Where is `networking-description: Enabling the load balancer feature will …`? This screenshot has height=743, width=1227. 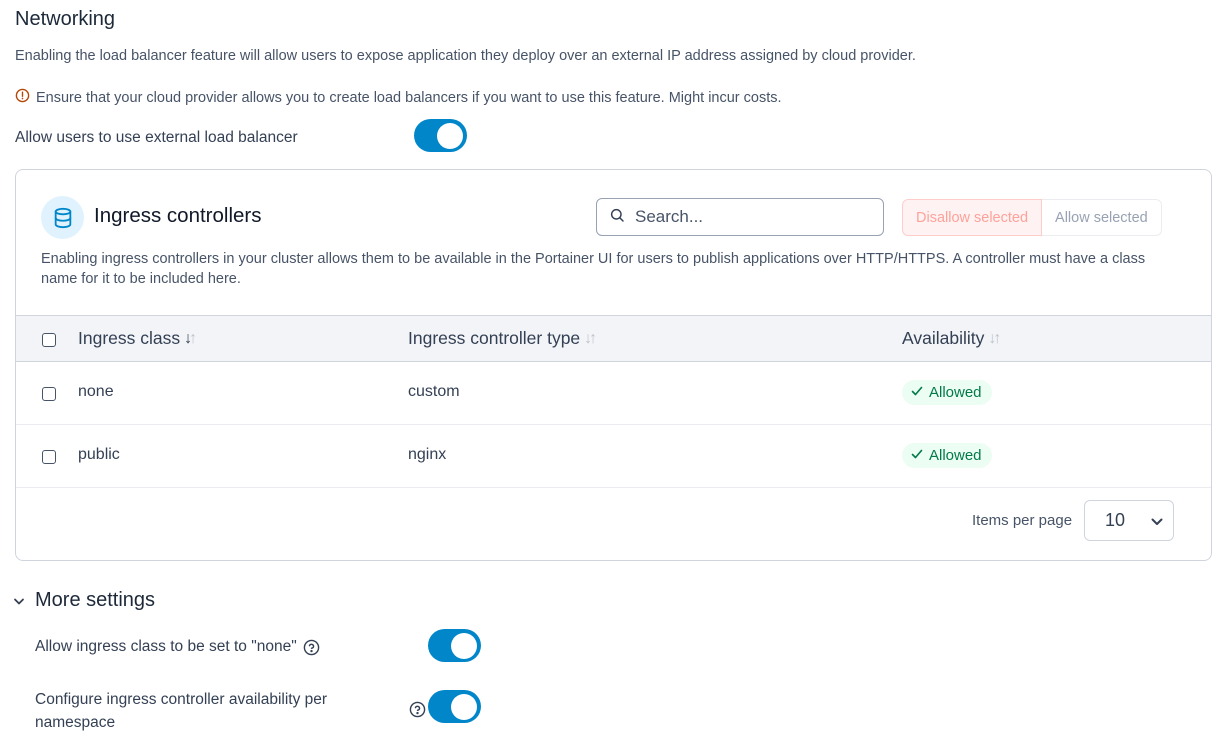 networking-description: Enabling the load balancer feature will … is located at coordinates (465, 56).